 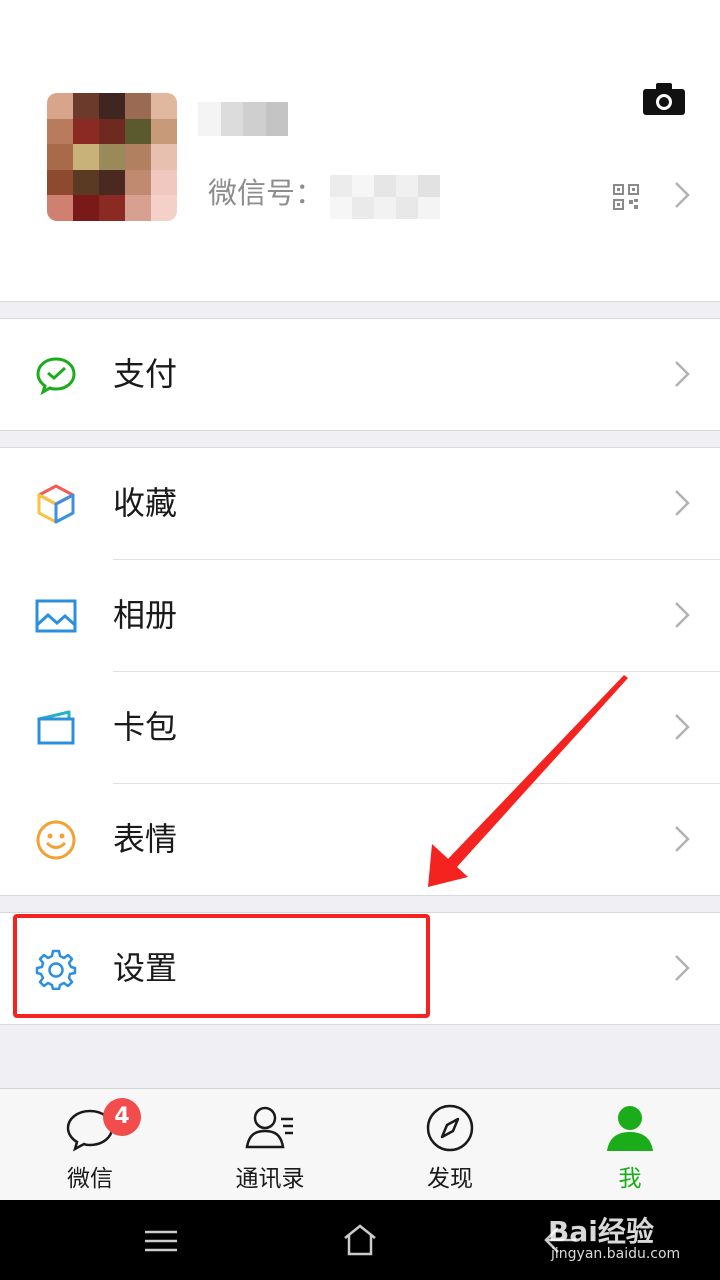 What do you see at coordinates (122, 1117) in the screenshot?
I see `unread-badge: 4` at bounding box center [122, 1117].